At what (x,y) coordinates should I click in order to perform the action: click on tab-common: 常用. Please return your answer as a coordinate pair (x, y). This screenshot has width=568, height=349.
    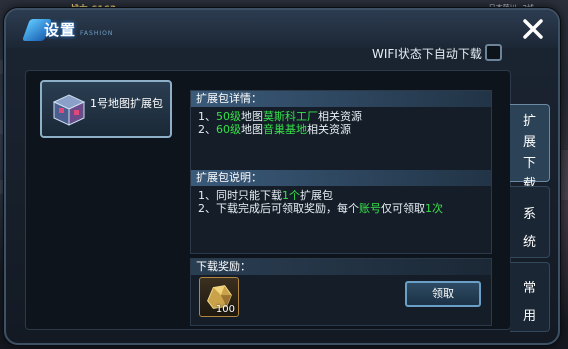
    Looking at the image, I should click on (530, 297).